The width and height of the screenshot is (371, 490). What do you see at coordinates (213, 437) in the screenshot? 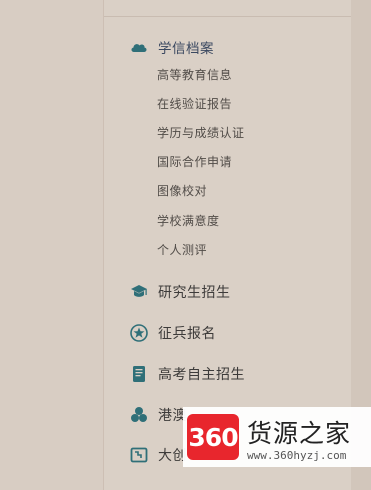
I see `watermark-logo: 360` at bounding box center [213, 437].